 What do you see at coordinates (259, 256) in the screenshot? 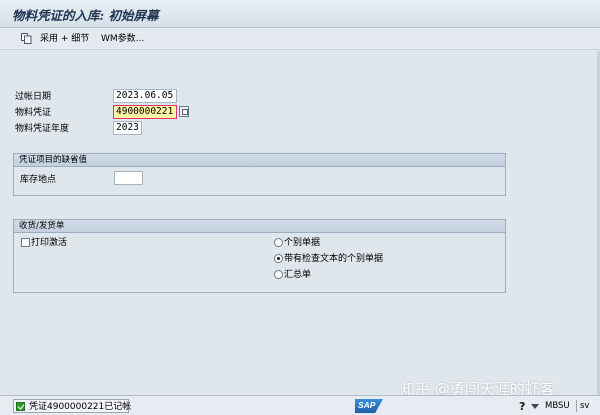
I see `gr-gi-slip-group: 收货/发货单 打印激活 个别单据 带有检查文本的个别单据 汇总单` at bounding box center [259, 256].